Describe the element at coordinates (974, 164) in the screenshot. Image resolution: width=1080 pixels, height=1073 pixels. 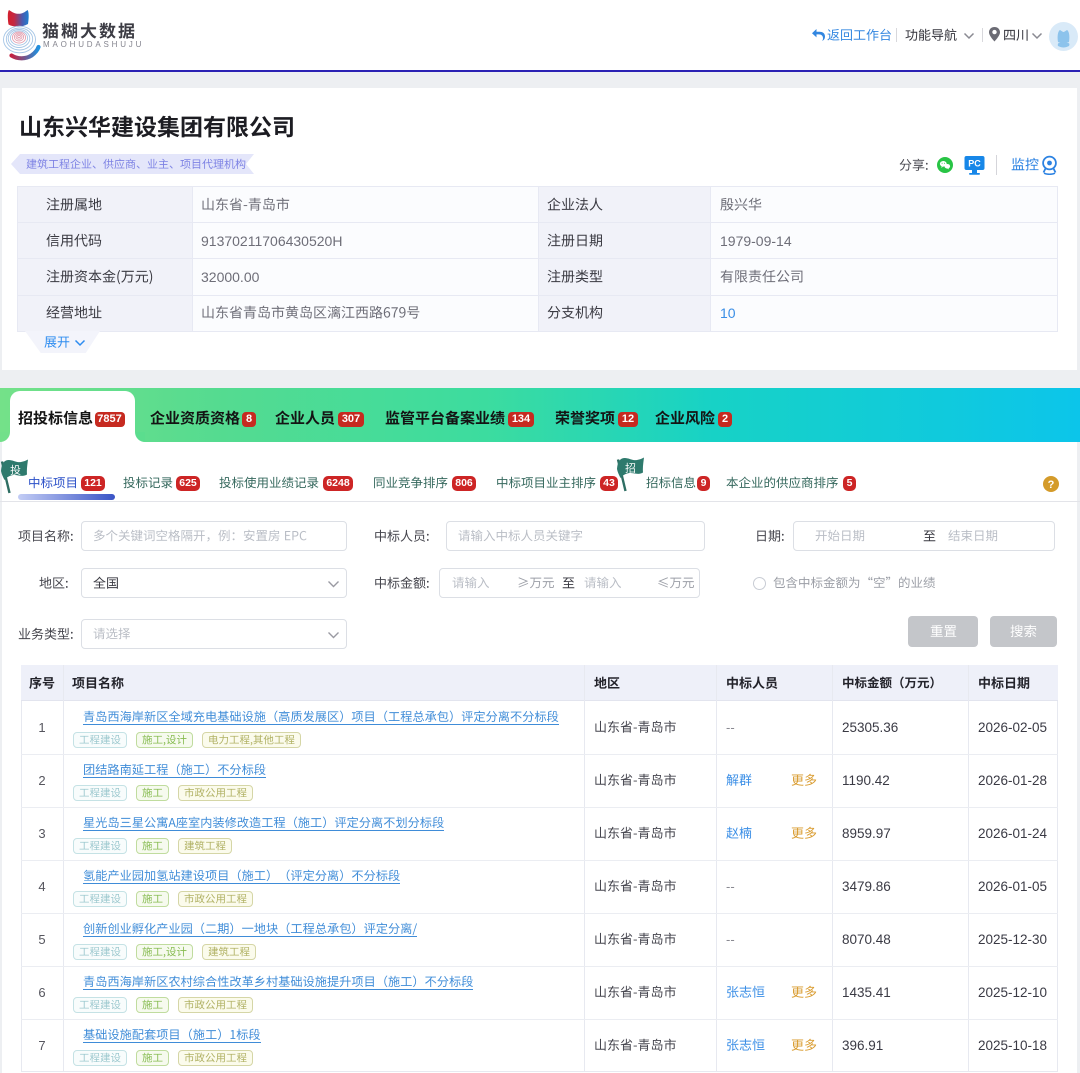
I see `svg-text: PC` at that location.